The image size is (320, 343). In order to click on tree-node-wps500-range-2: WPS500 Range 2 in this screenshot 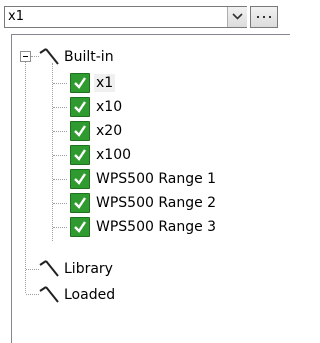, I will do `click(147, 203)`.